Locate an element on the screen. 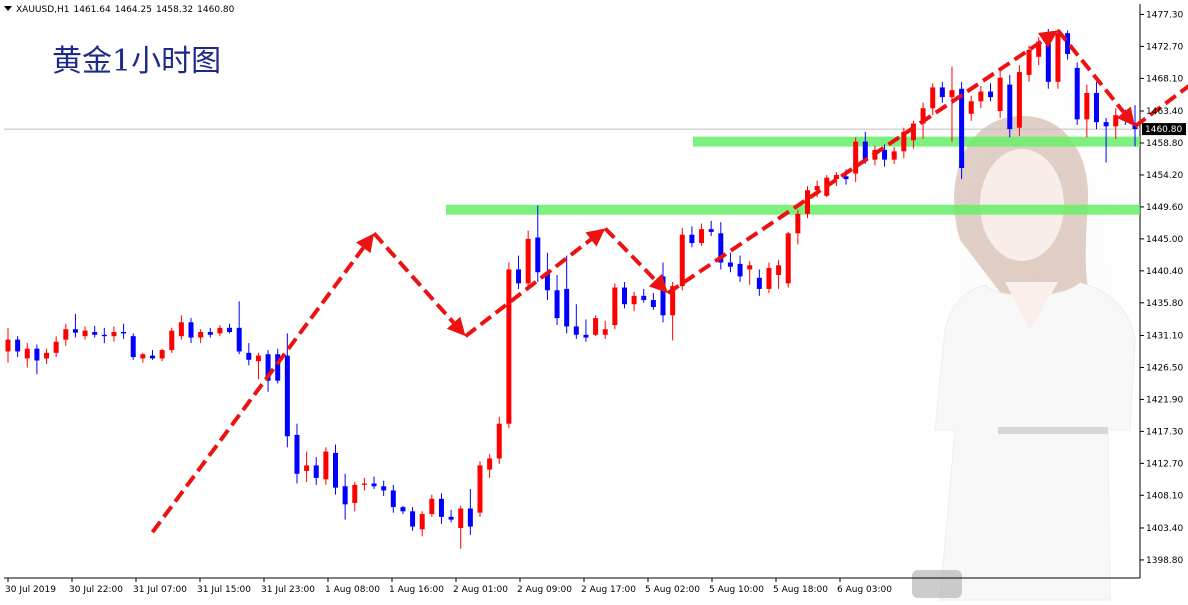 This screenshot has height=605, width=1188. x-tick-label: 30 Jul 22:00 is located at coordinates (96, 590).